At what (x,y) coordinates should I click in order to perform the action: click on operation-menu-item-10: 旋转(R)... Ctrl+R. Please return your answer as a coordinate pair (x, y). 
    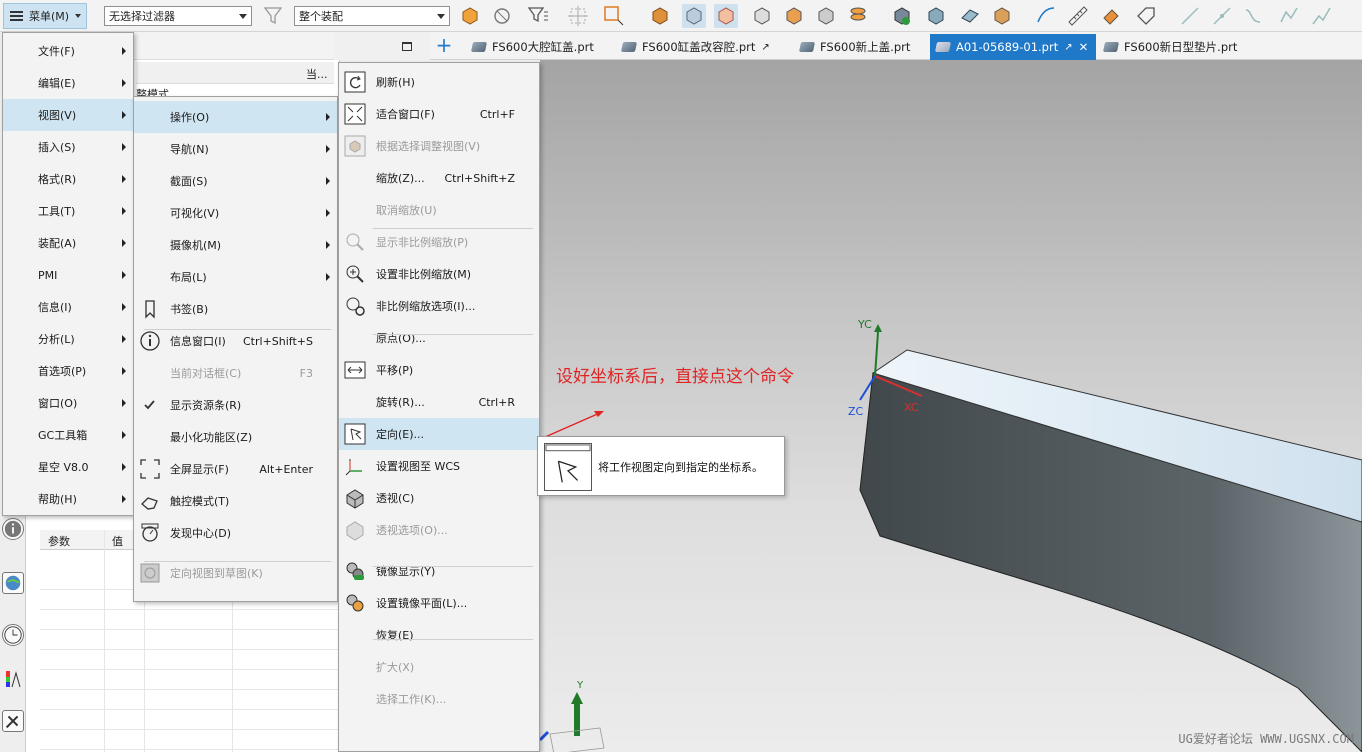
    Looking at the image, I should click on (439, 402).